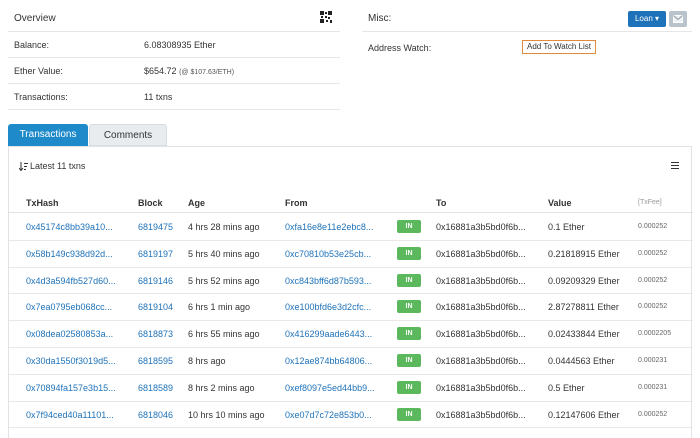  What do you see at coordinates (160, 361) in the screenshot?
I see `block-link: 6818595` at bounding box center [160, 361].